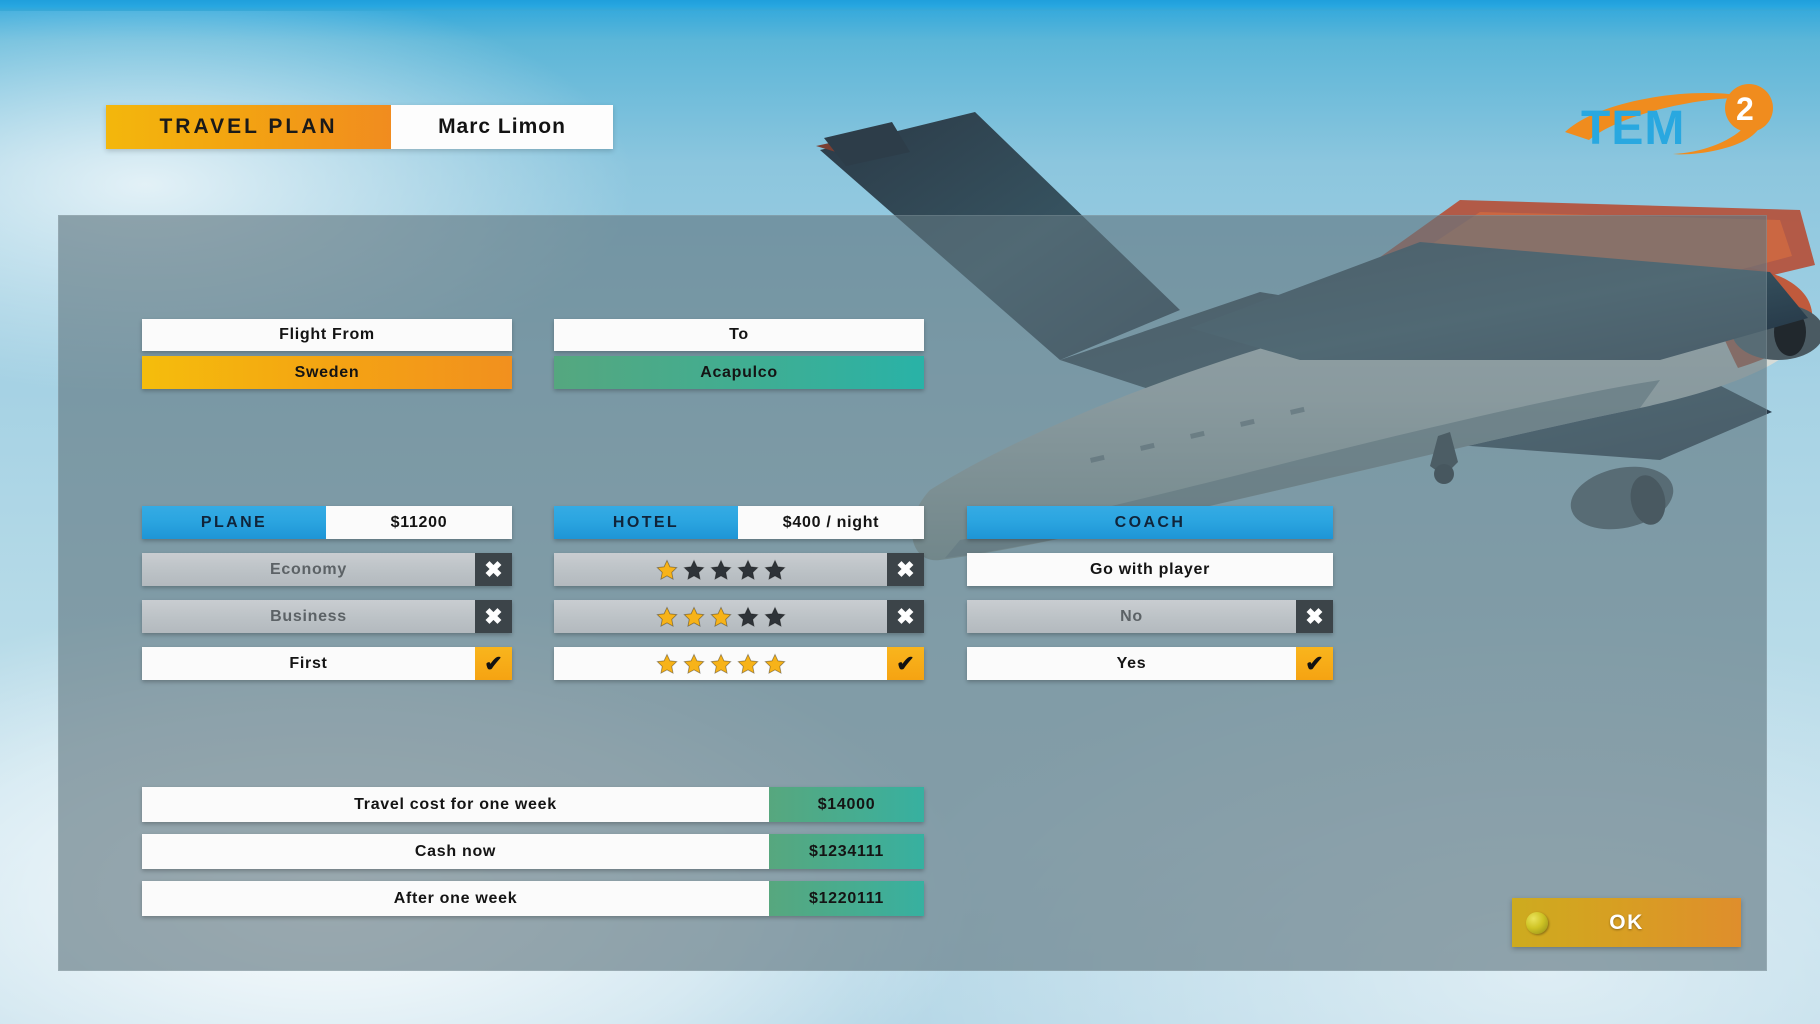  I want to click on flight-to-label: To, so click(739, 335).